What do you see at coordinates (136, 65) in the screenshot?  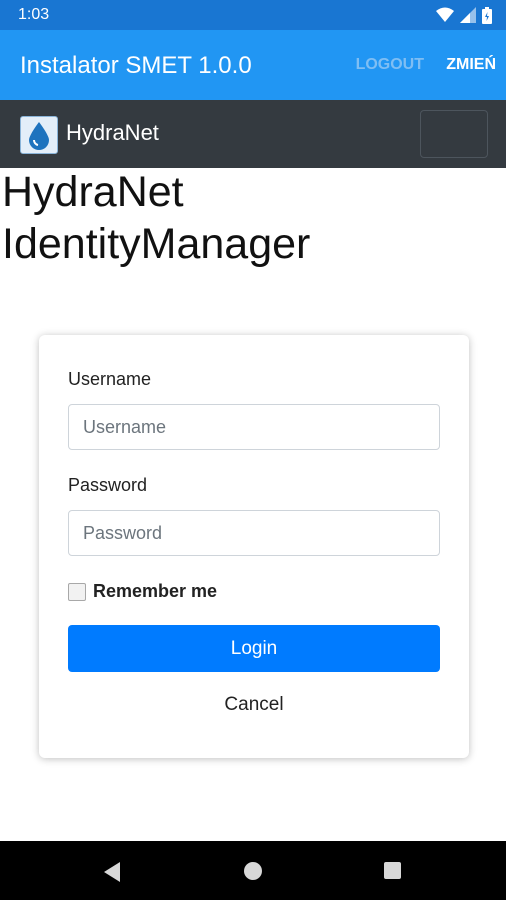 I see `app-title: Instalator SMET 1.0.0` at bounding box center [136, 65].